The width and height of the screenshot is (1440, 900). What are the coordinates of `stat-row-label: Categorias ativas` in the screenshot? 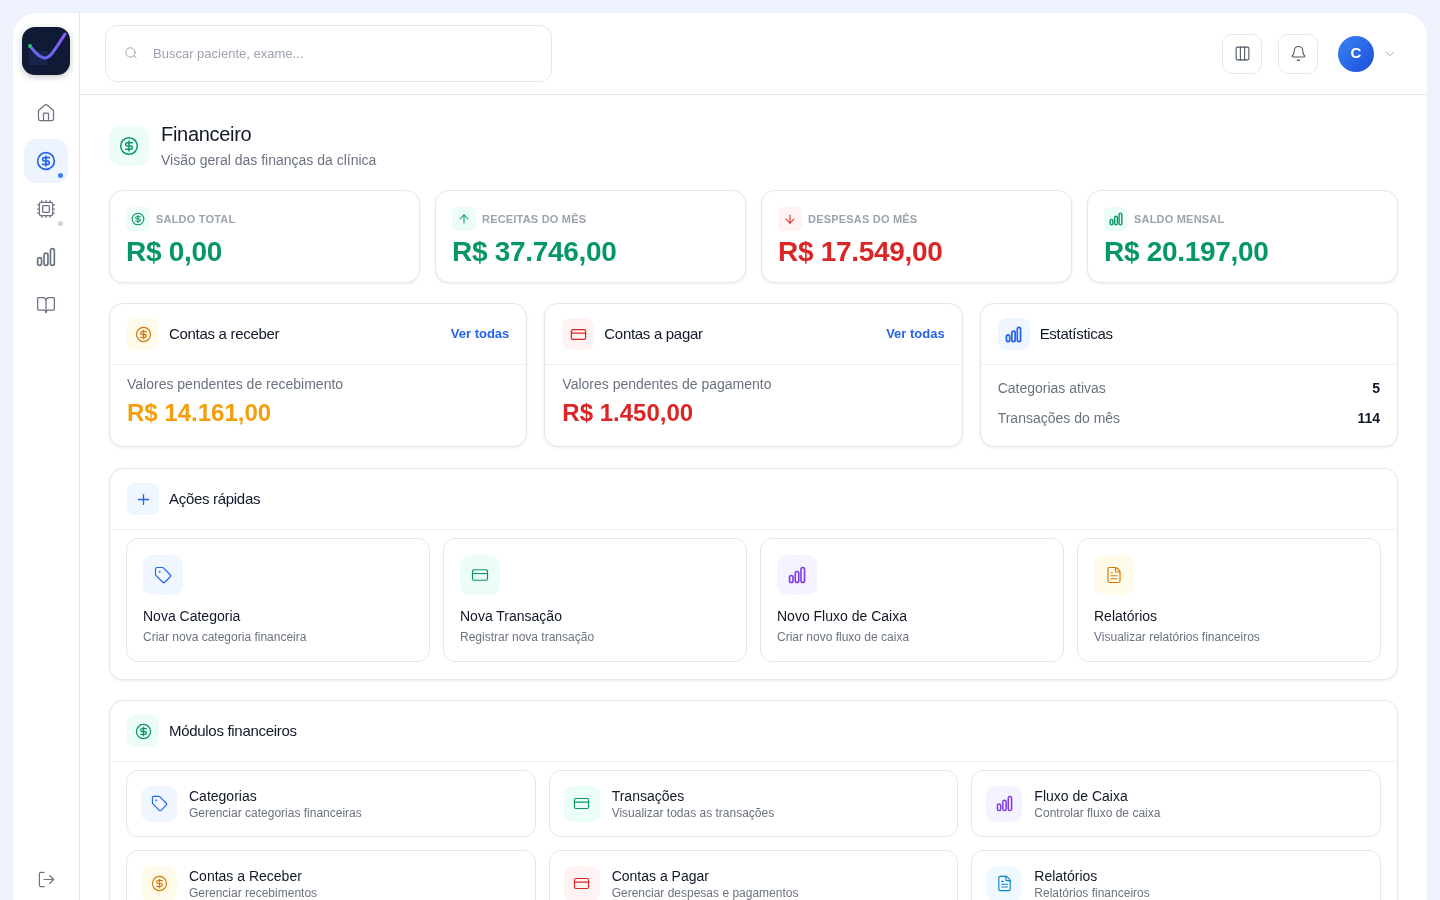 It's located at (1051, 388).